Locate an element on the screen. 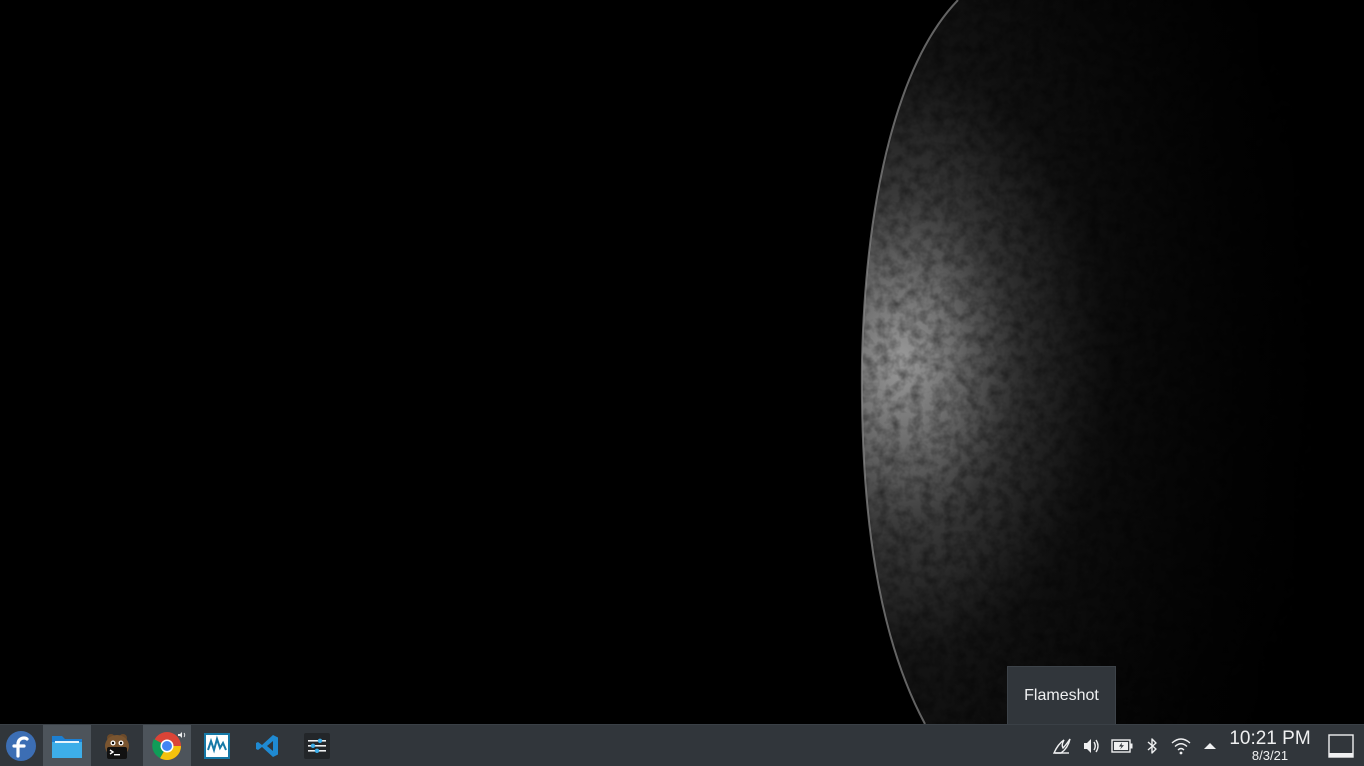 The width and height of the screenshot is (1364, 766). tray-volume is located at coordinates (1091, 746).